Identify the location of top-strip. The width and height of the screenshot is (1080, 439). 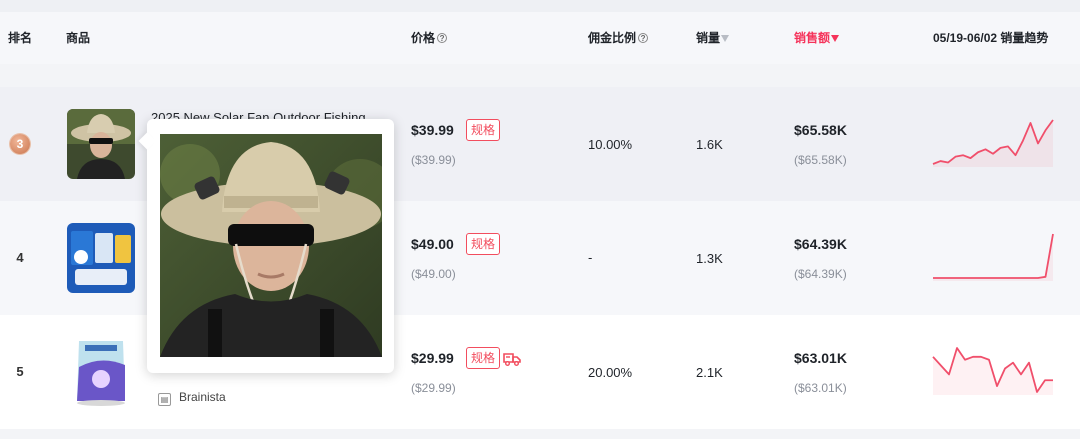
(540, 6).